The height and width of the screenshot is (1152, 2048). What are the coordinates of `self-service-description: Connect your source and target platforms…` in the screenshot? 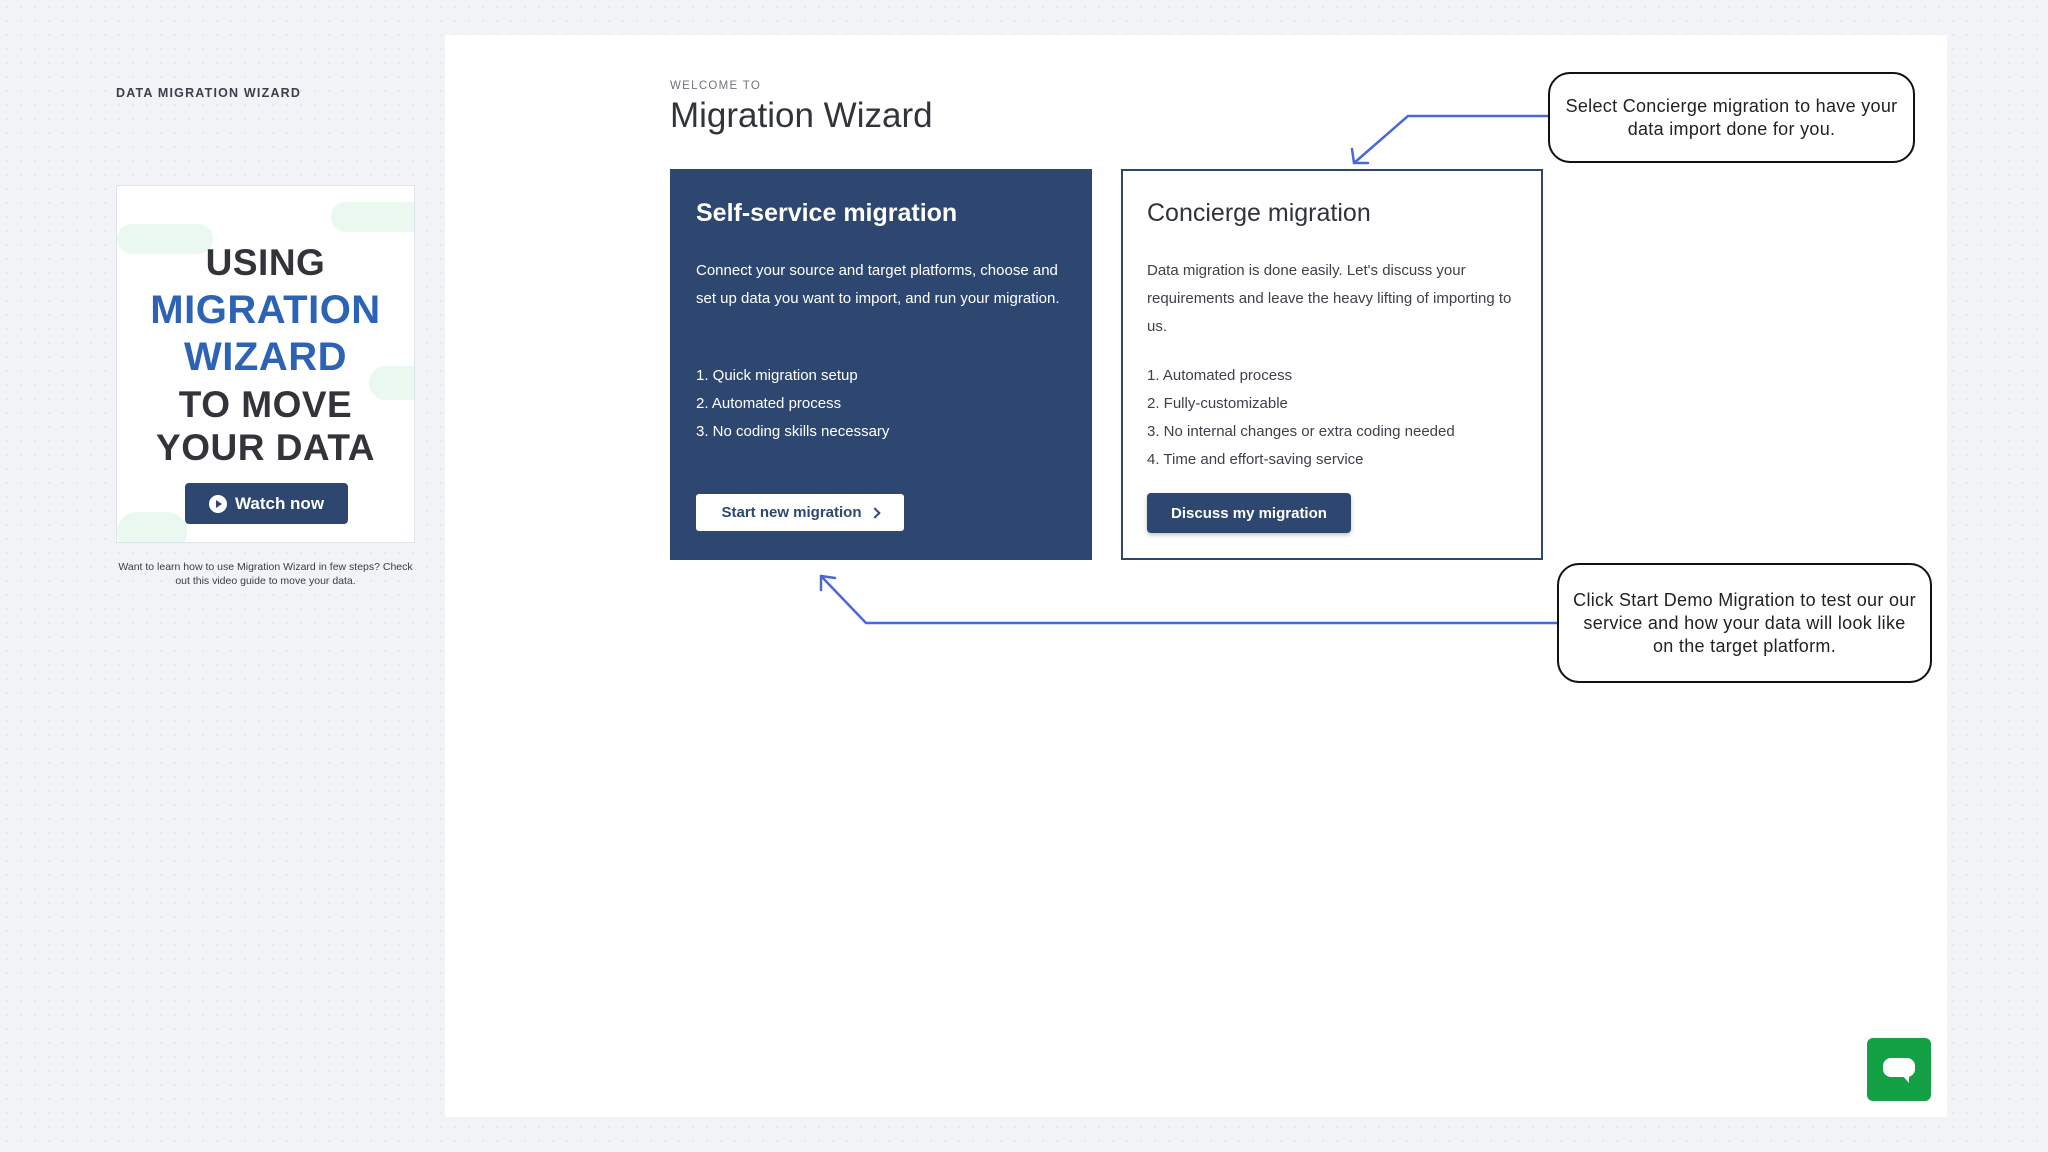 It's located at (878, 284).